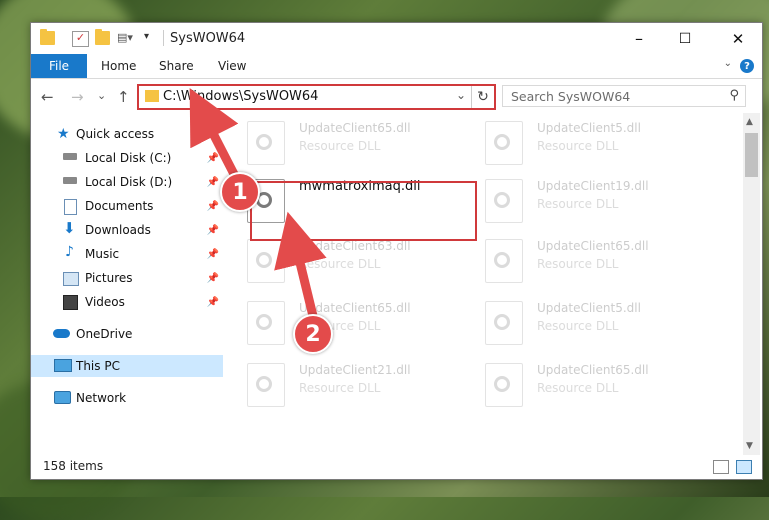 This screenshot has height=520, width=769. I want to click on computer-icon, so click(63, 365).